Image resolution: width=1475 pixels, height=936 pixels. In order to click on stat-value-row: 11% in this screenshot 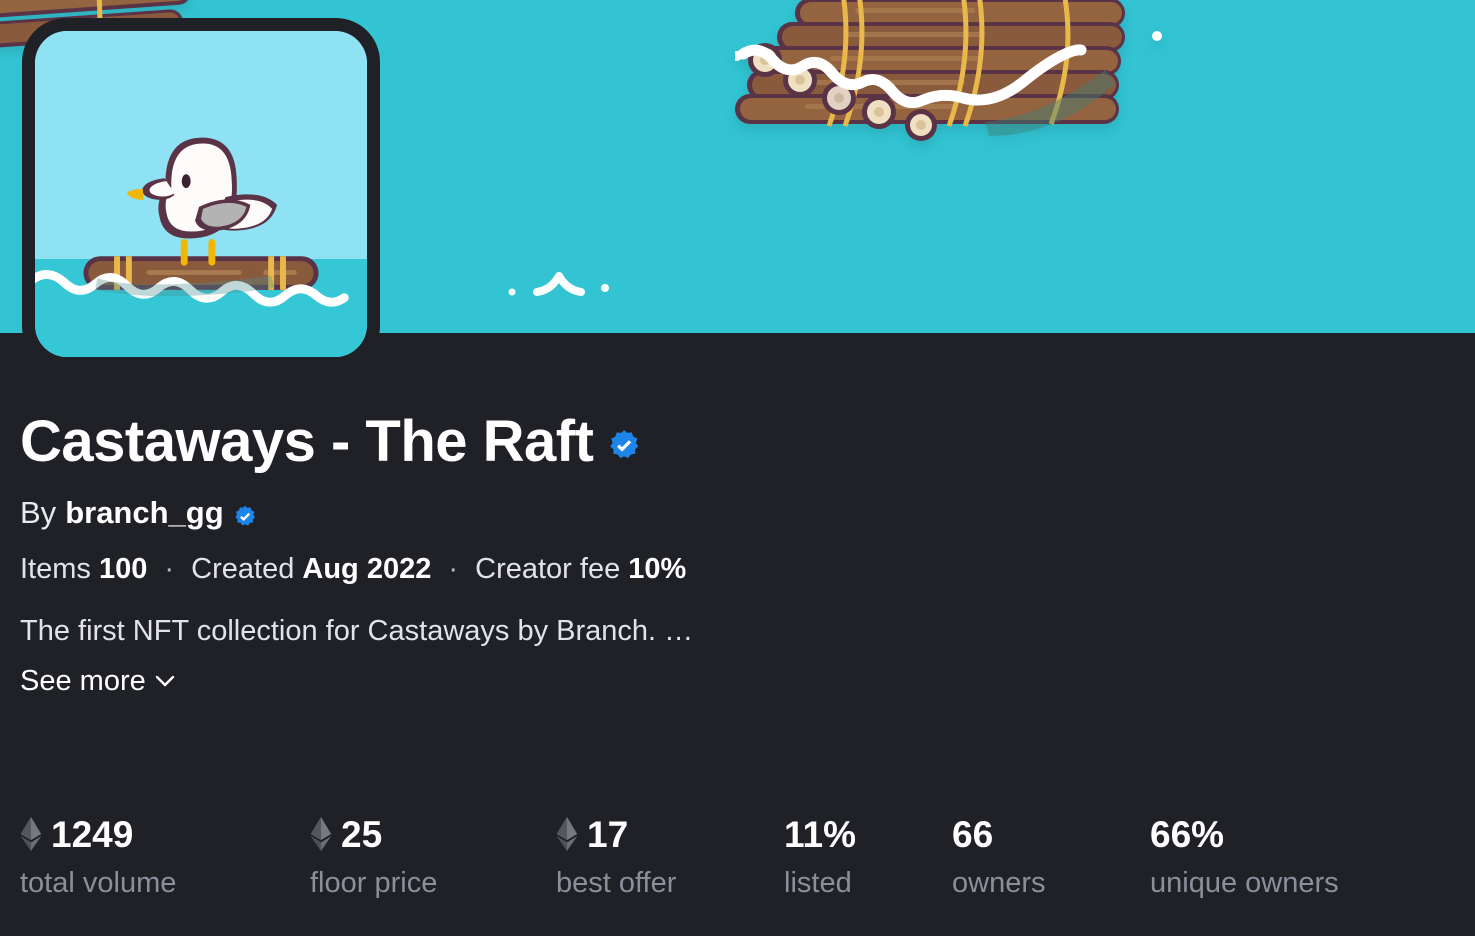, I will do `click(820, 834)`.